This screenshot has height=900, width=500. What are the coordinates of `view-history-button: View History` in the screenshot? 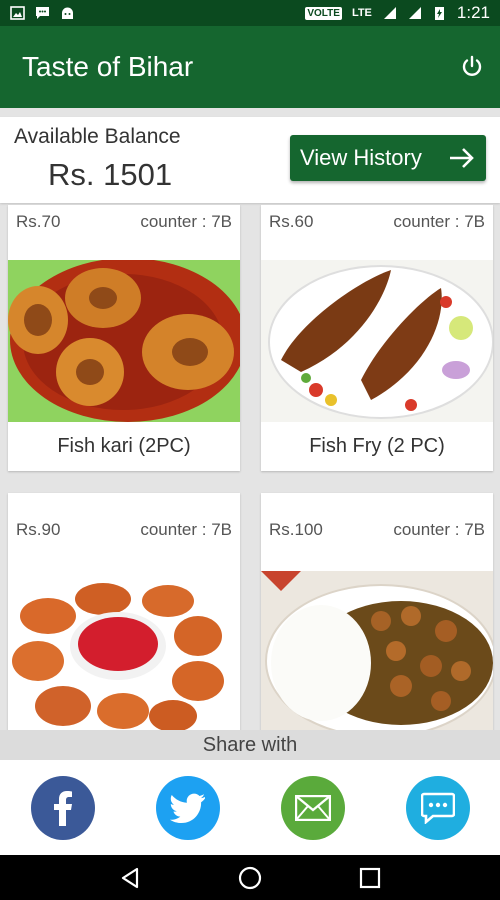 It's located at (388, 158).